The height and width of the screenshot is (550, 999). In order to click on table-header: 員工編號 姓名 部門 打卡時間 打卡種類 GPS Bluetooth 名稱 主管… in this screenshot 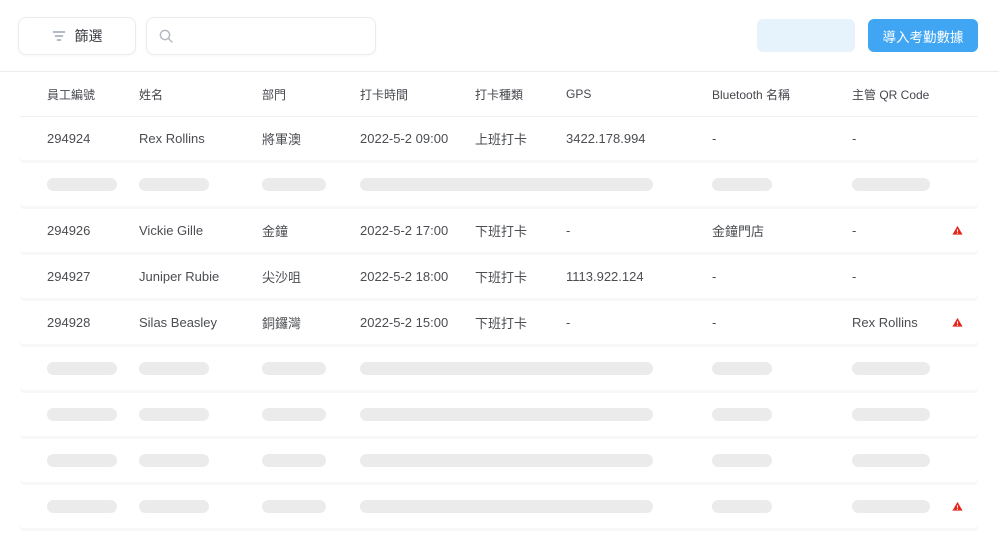, I will do `click(499, 94)`.